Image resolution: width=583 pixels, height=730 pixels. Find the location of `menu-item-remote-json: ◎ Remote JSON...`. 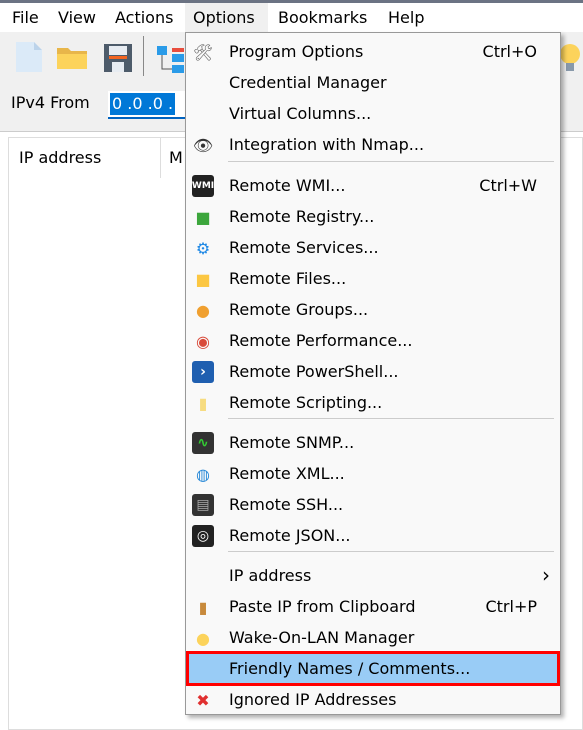

menu-item-remote-json: ◎ Remote JSON... is located at coordinates (373, 535).